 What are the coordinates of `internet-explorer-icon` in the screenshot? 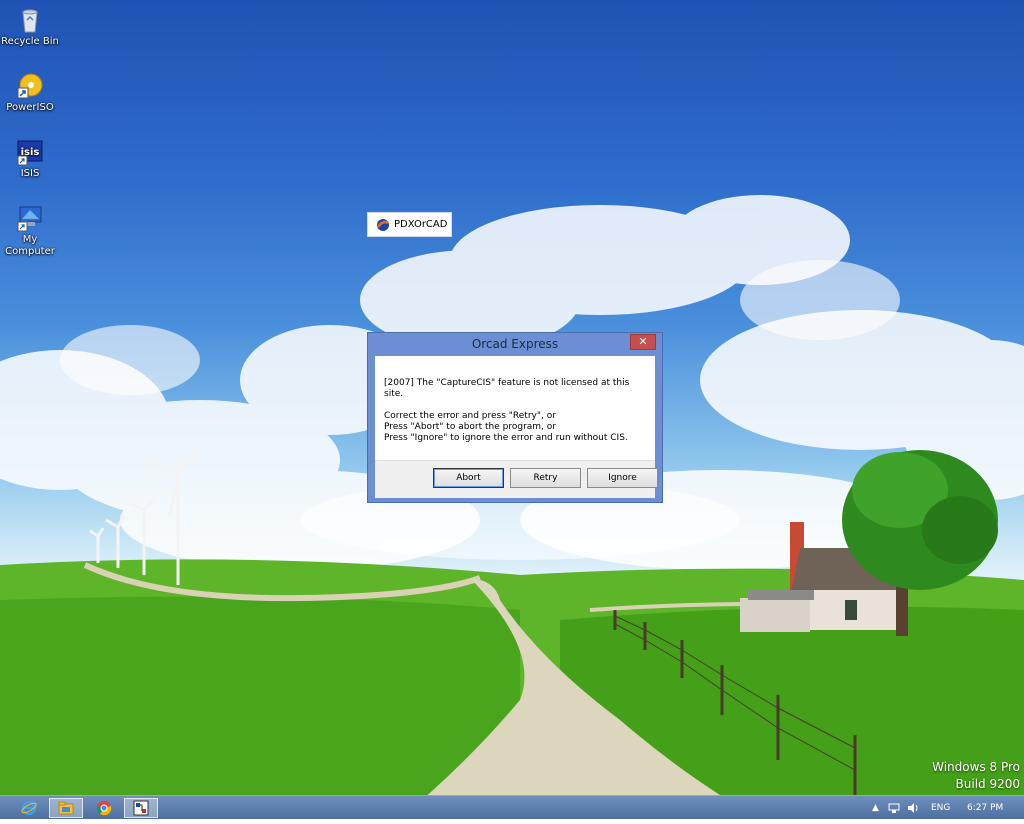 It's located at (29, 808).